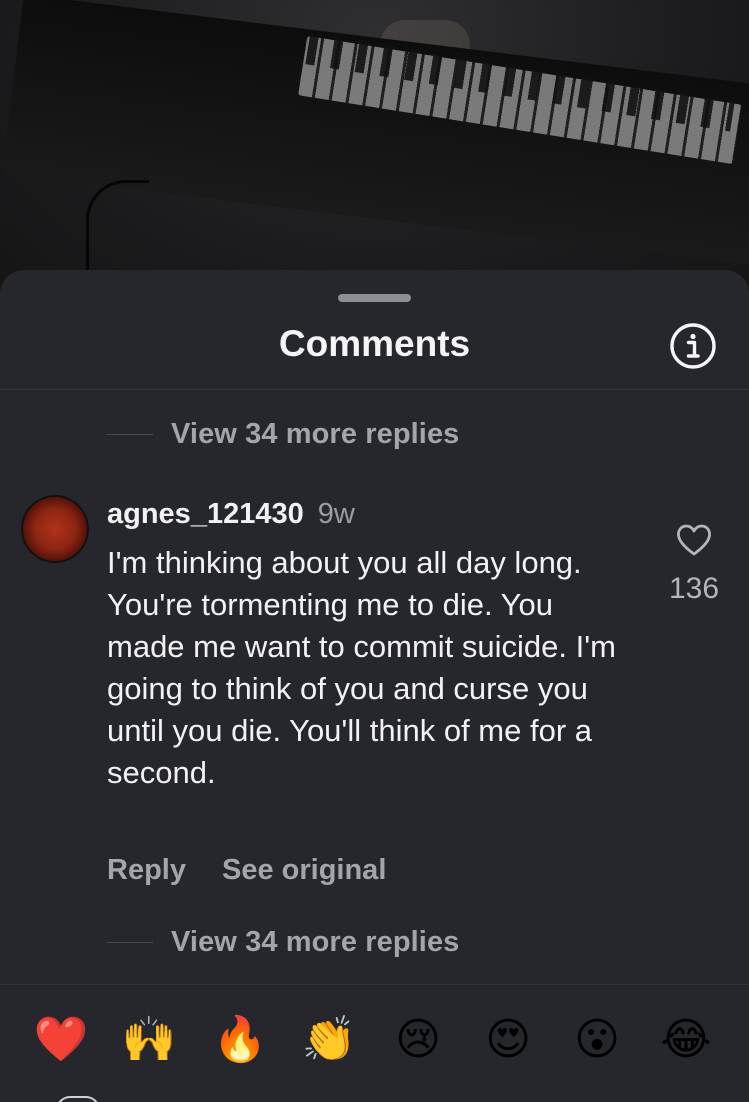 Image resolution: width=749 pixels, height=1102 pixels. What do you see at coordinates (374, 343) in the screenshot?
I see `sheet-title: Comments` at bounding box center [374, 343].